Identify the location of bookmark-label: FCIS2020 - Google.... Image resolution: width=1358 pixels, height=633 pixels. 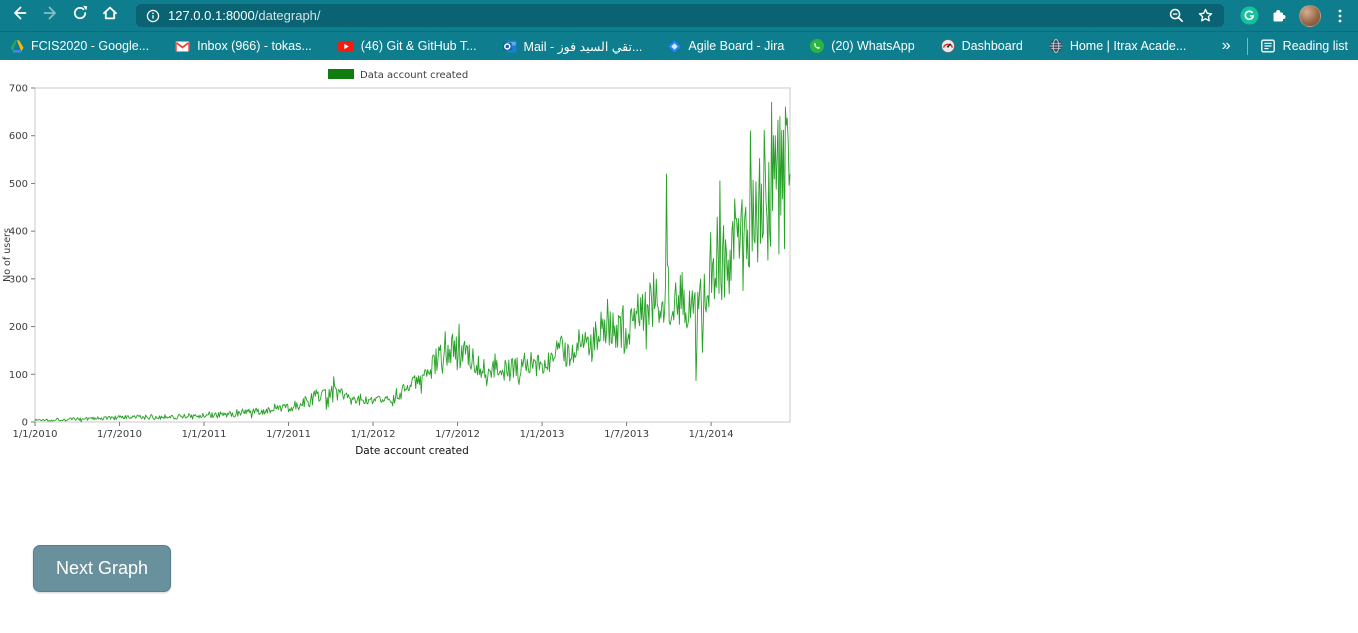
(90, 46).